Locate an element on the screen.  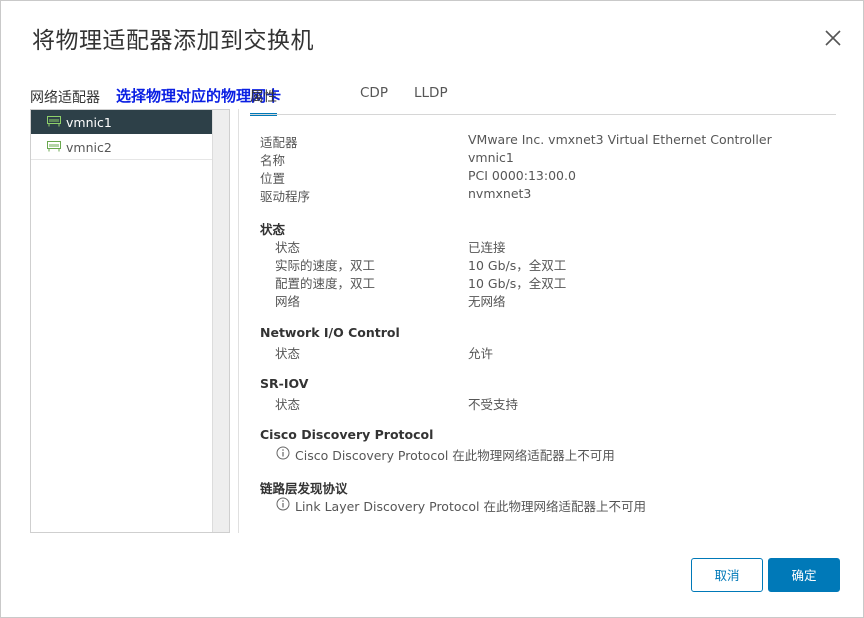
close-icon is located at coordinates (833, 38).